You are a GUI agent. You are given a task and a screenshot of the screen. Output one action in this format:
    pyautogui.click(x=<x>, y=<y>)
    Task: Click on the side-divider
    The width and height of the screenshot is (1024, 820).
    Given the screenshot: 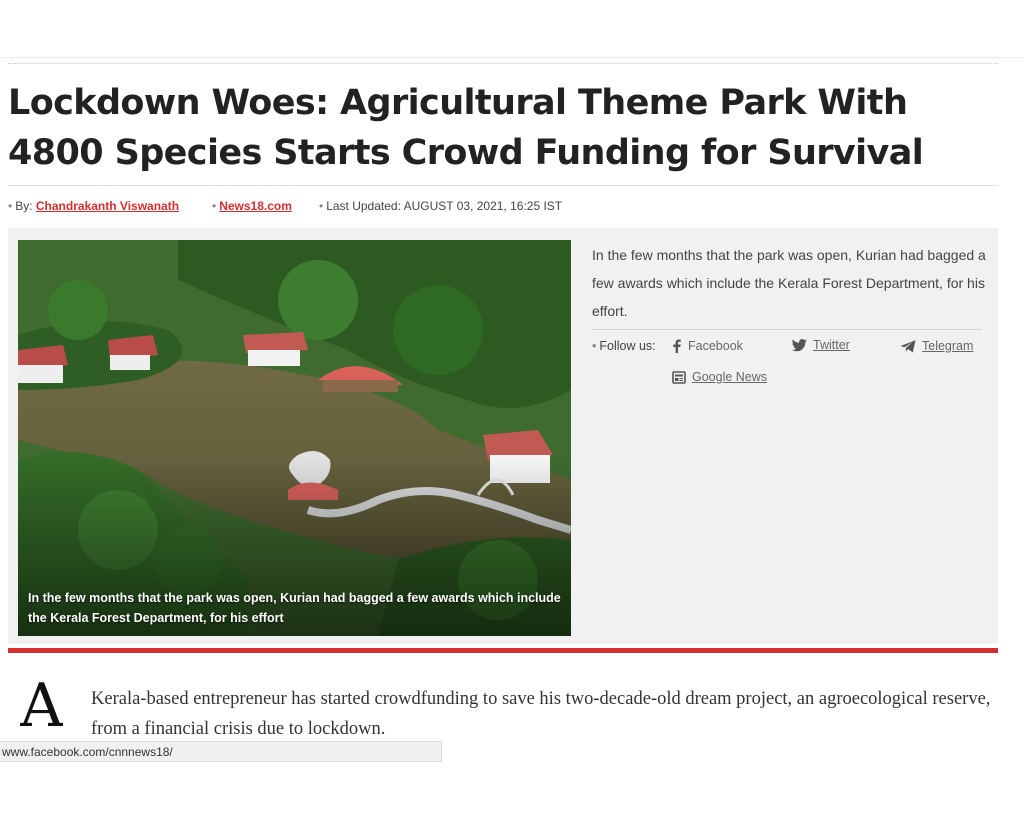 What is the action you would take?
    pyautogui.click(x=787, y=329)
    